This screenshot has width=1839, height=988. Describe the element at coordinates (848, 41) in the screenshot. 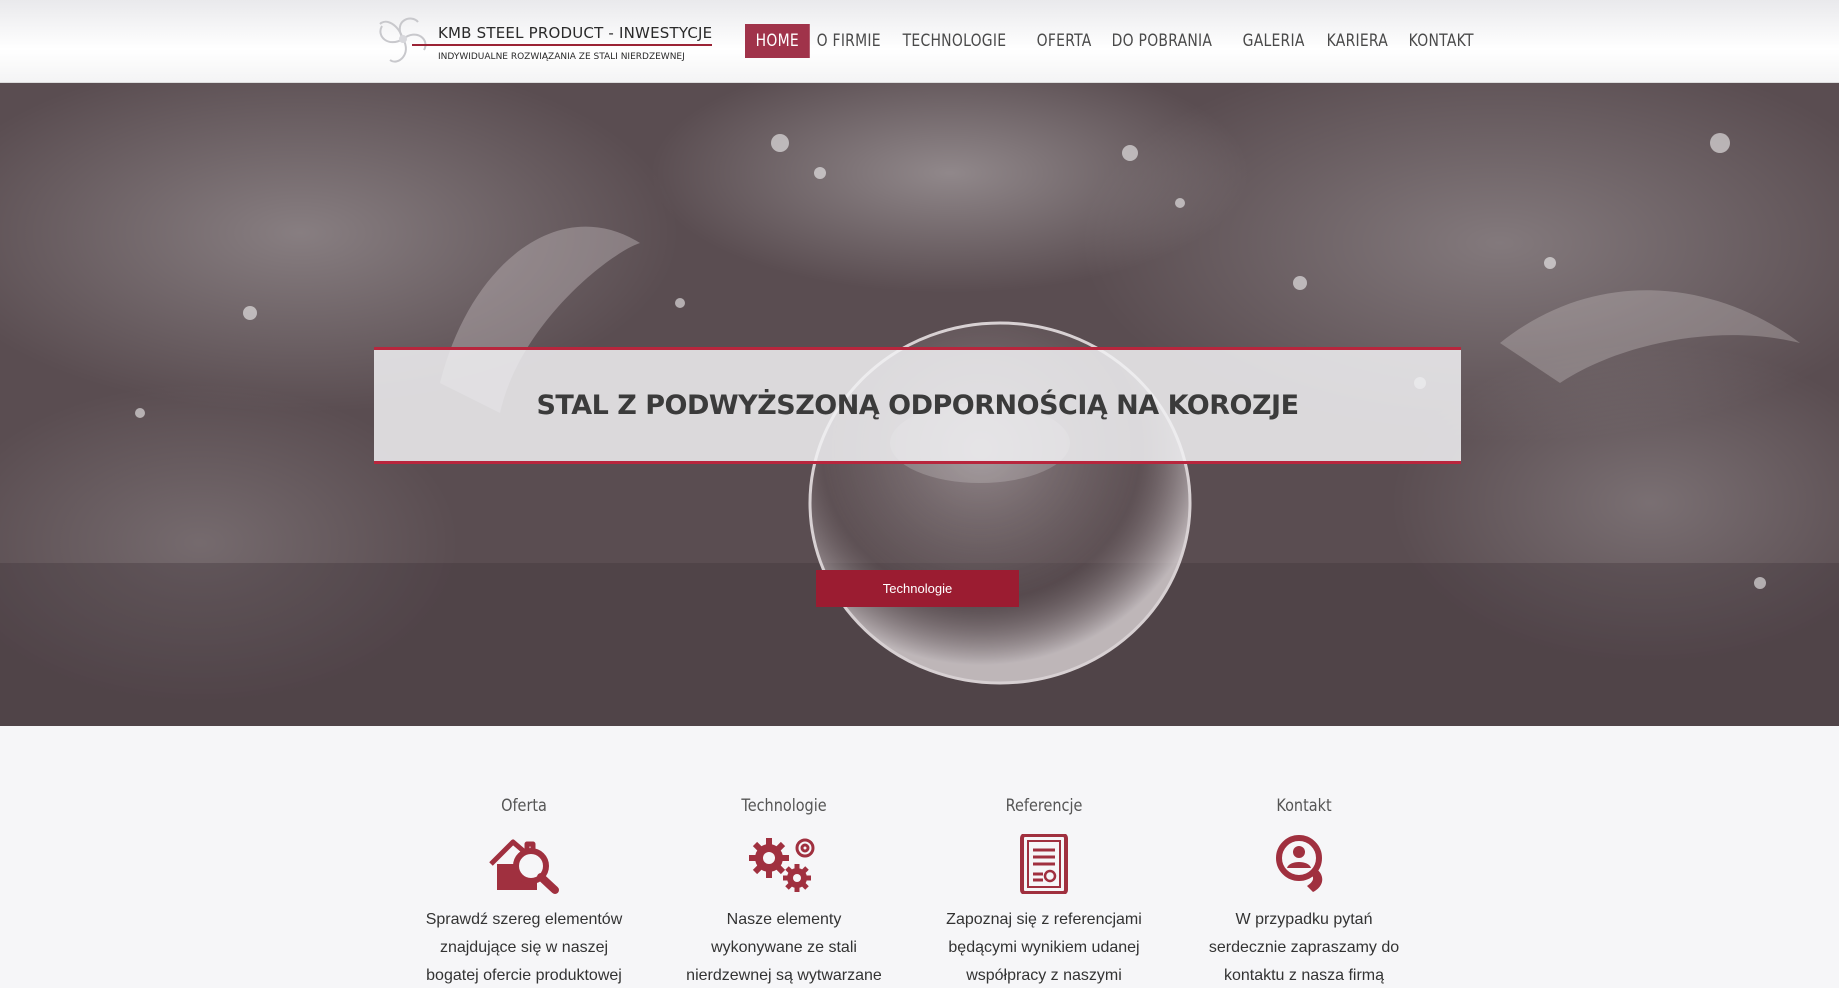

I see `nav-o-firmie: O FIRMIE` at that location.